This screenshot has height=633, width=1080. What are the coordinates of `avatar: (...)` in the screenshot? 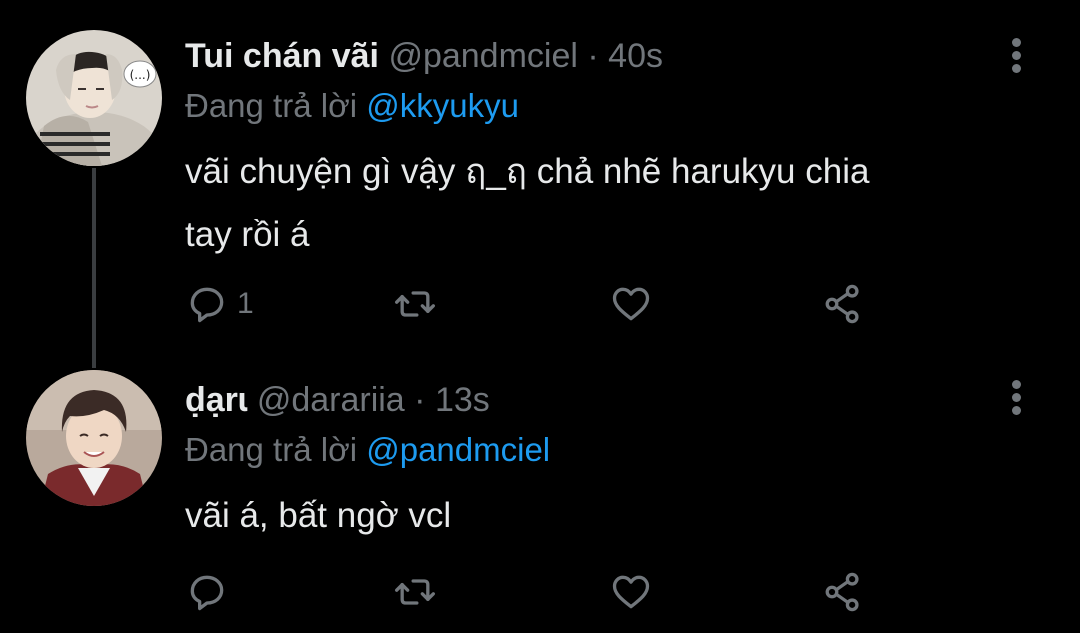 It's located at (94, 98).